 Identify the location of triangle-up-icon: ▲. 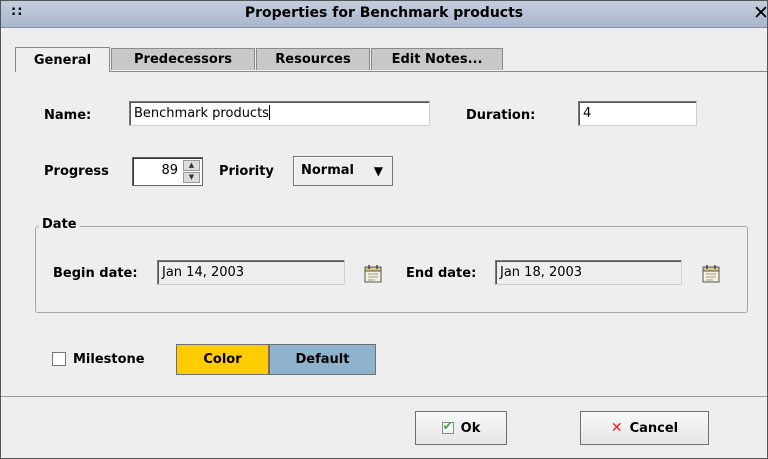
(191, 165).